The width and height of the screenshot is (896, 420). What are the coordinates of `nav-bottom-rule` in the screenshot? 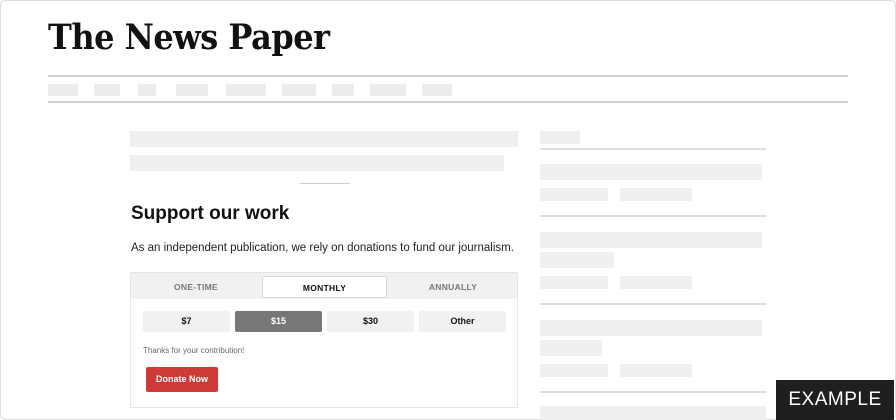 It's located at (448, 102).